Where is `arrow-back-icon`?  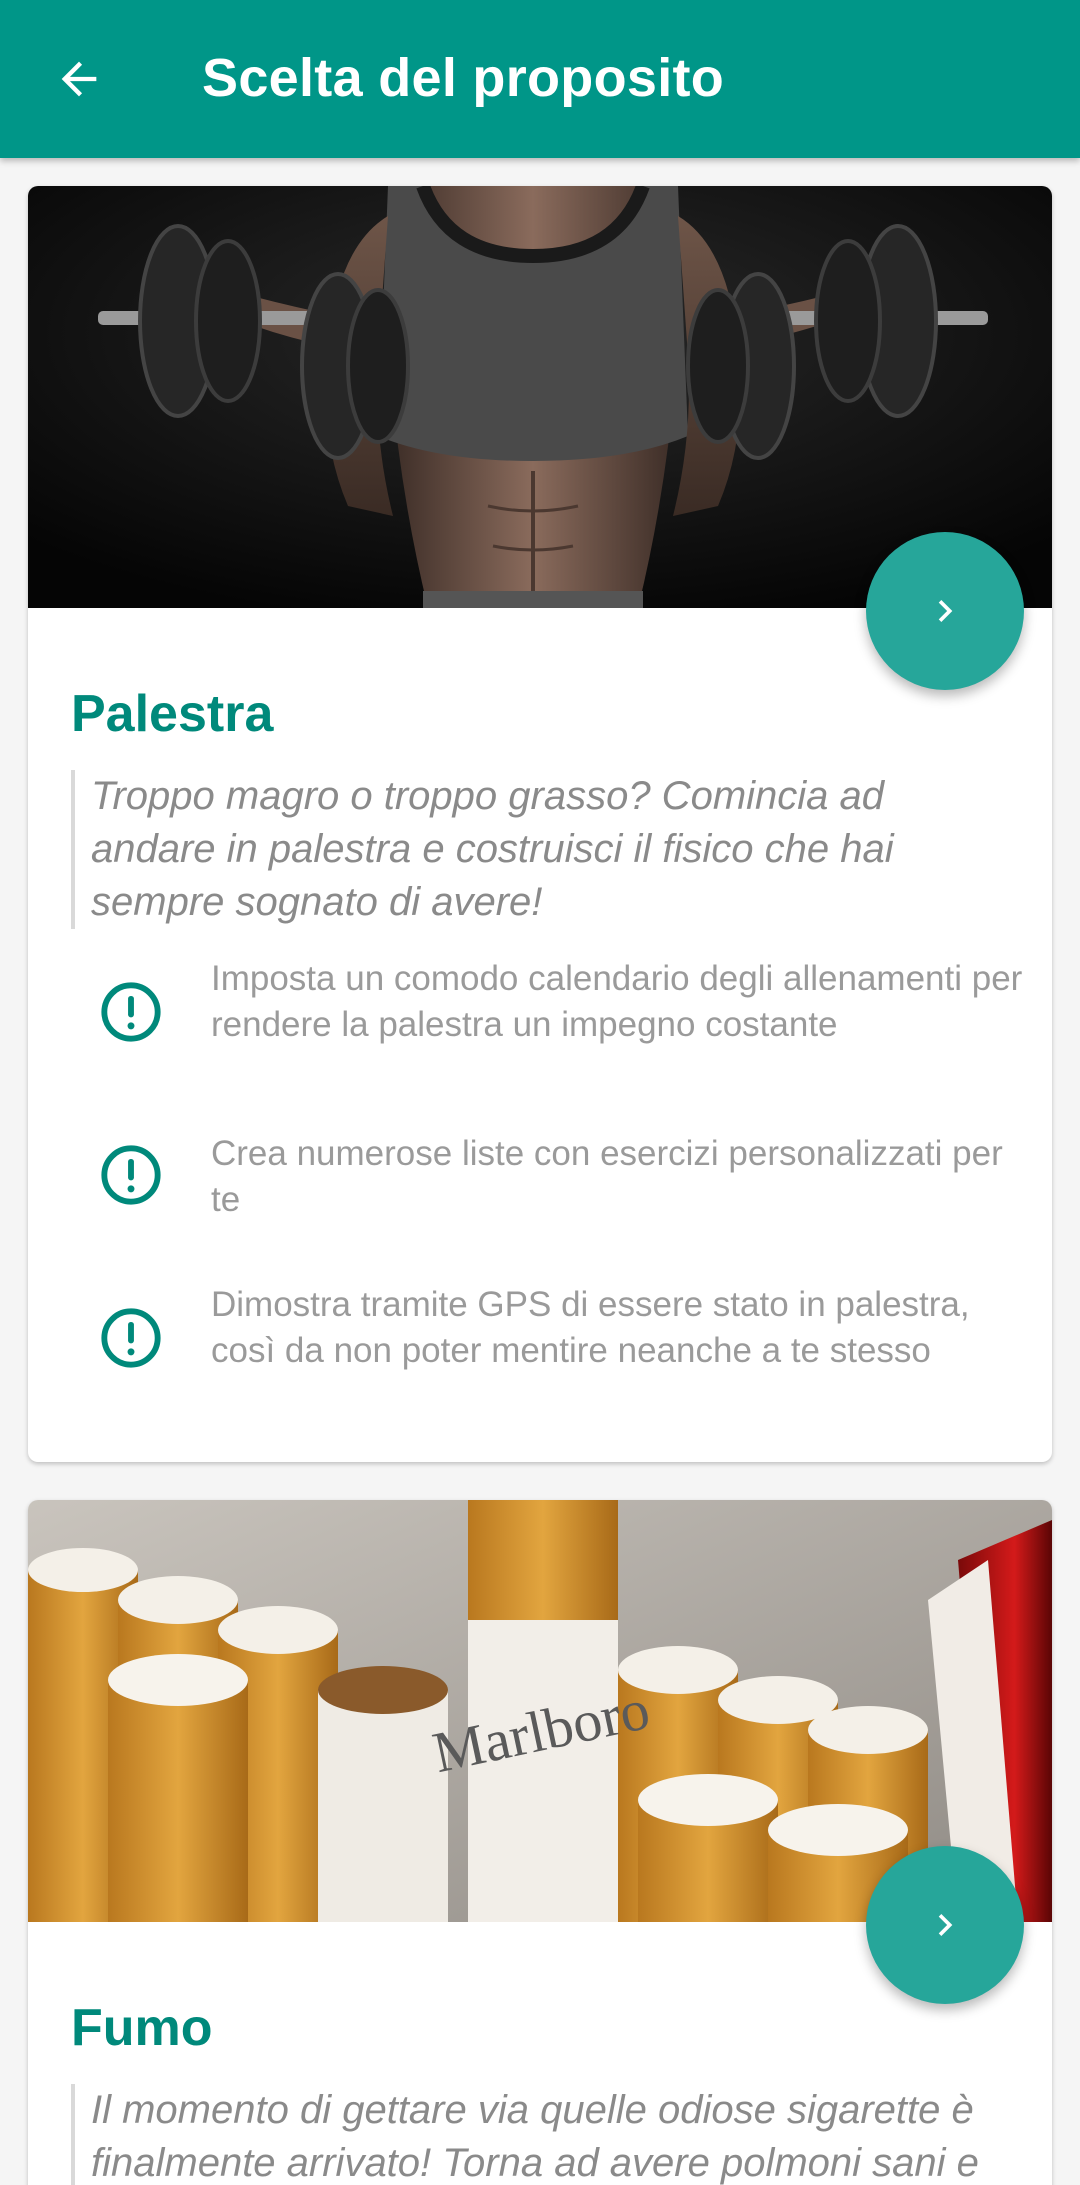 arrow-back-icon is located at coordinates (79, 79).